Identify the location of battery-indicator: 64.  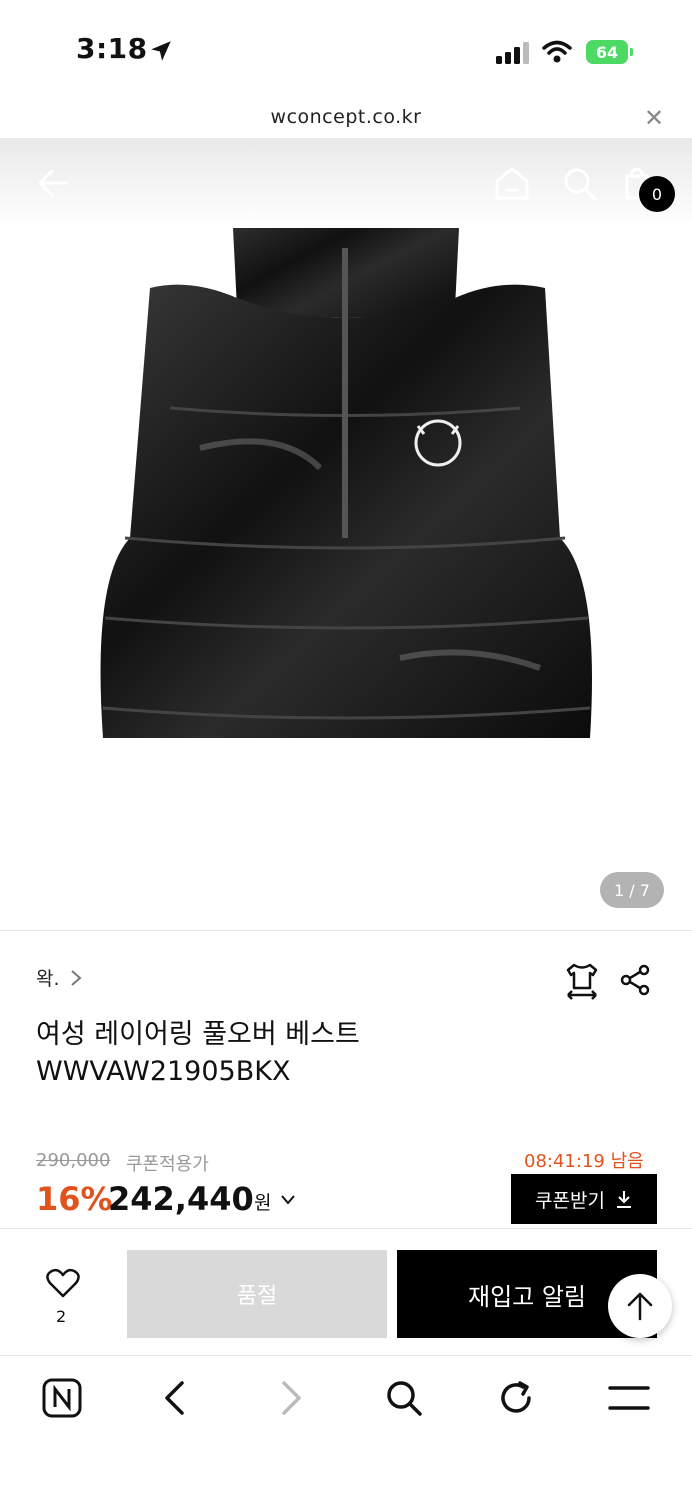
(609, 52).